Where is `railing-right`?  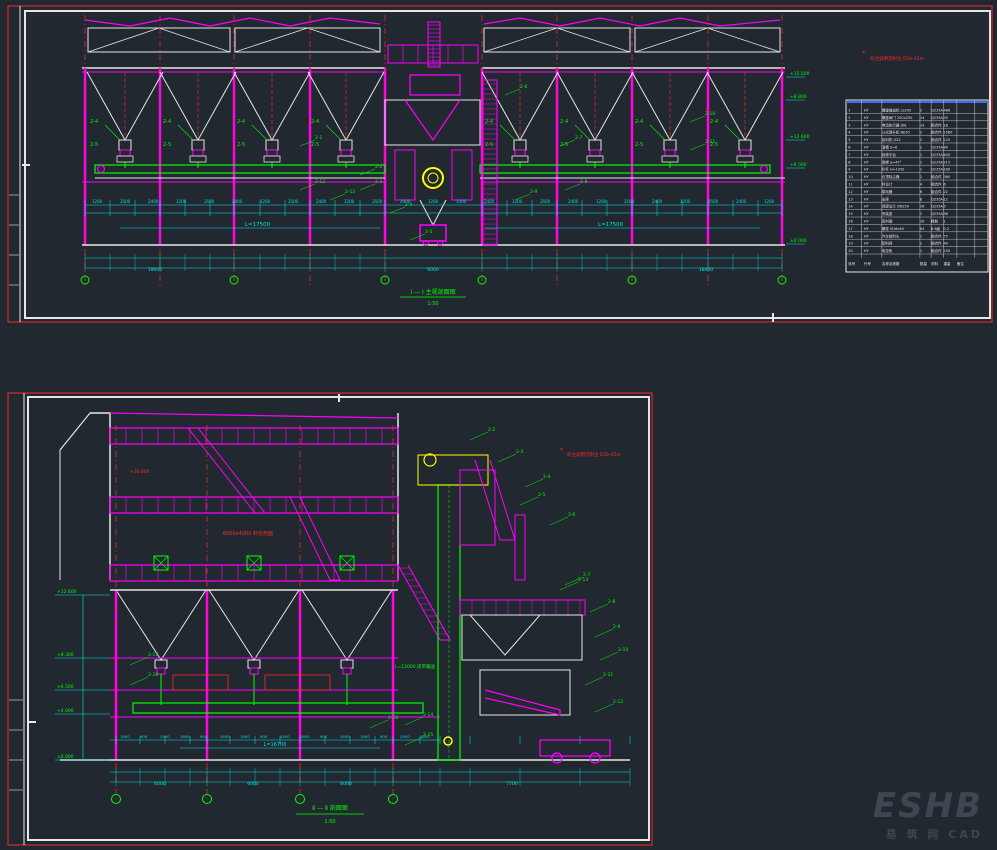 railing-right is located at coordinates (297, 682).